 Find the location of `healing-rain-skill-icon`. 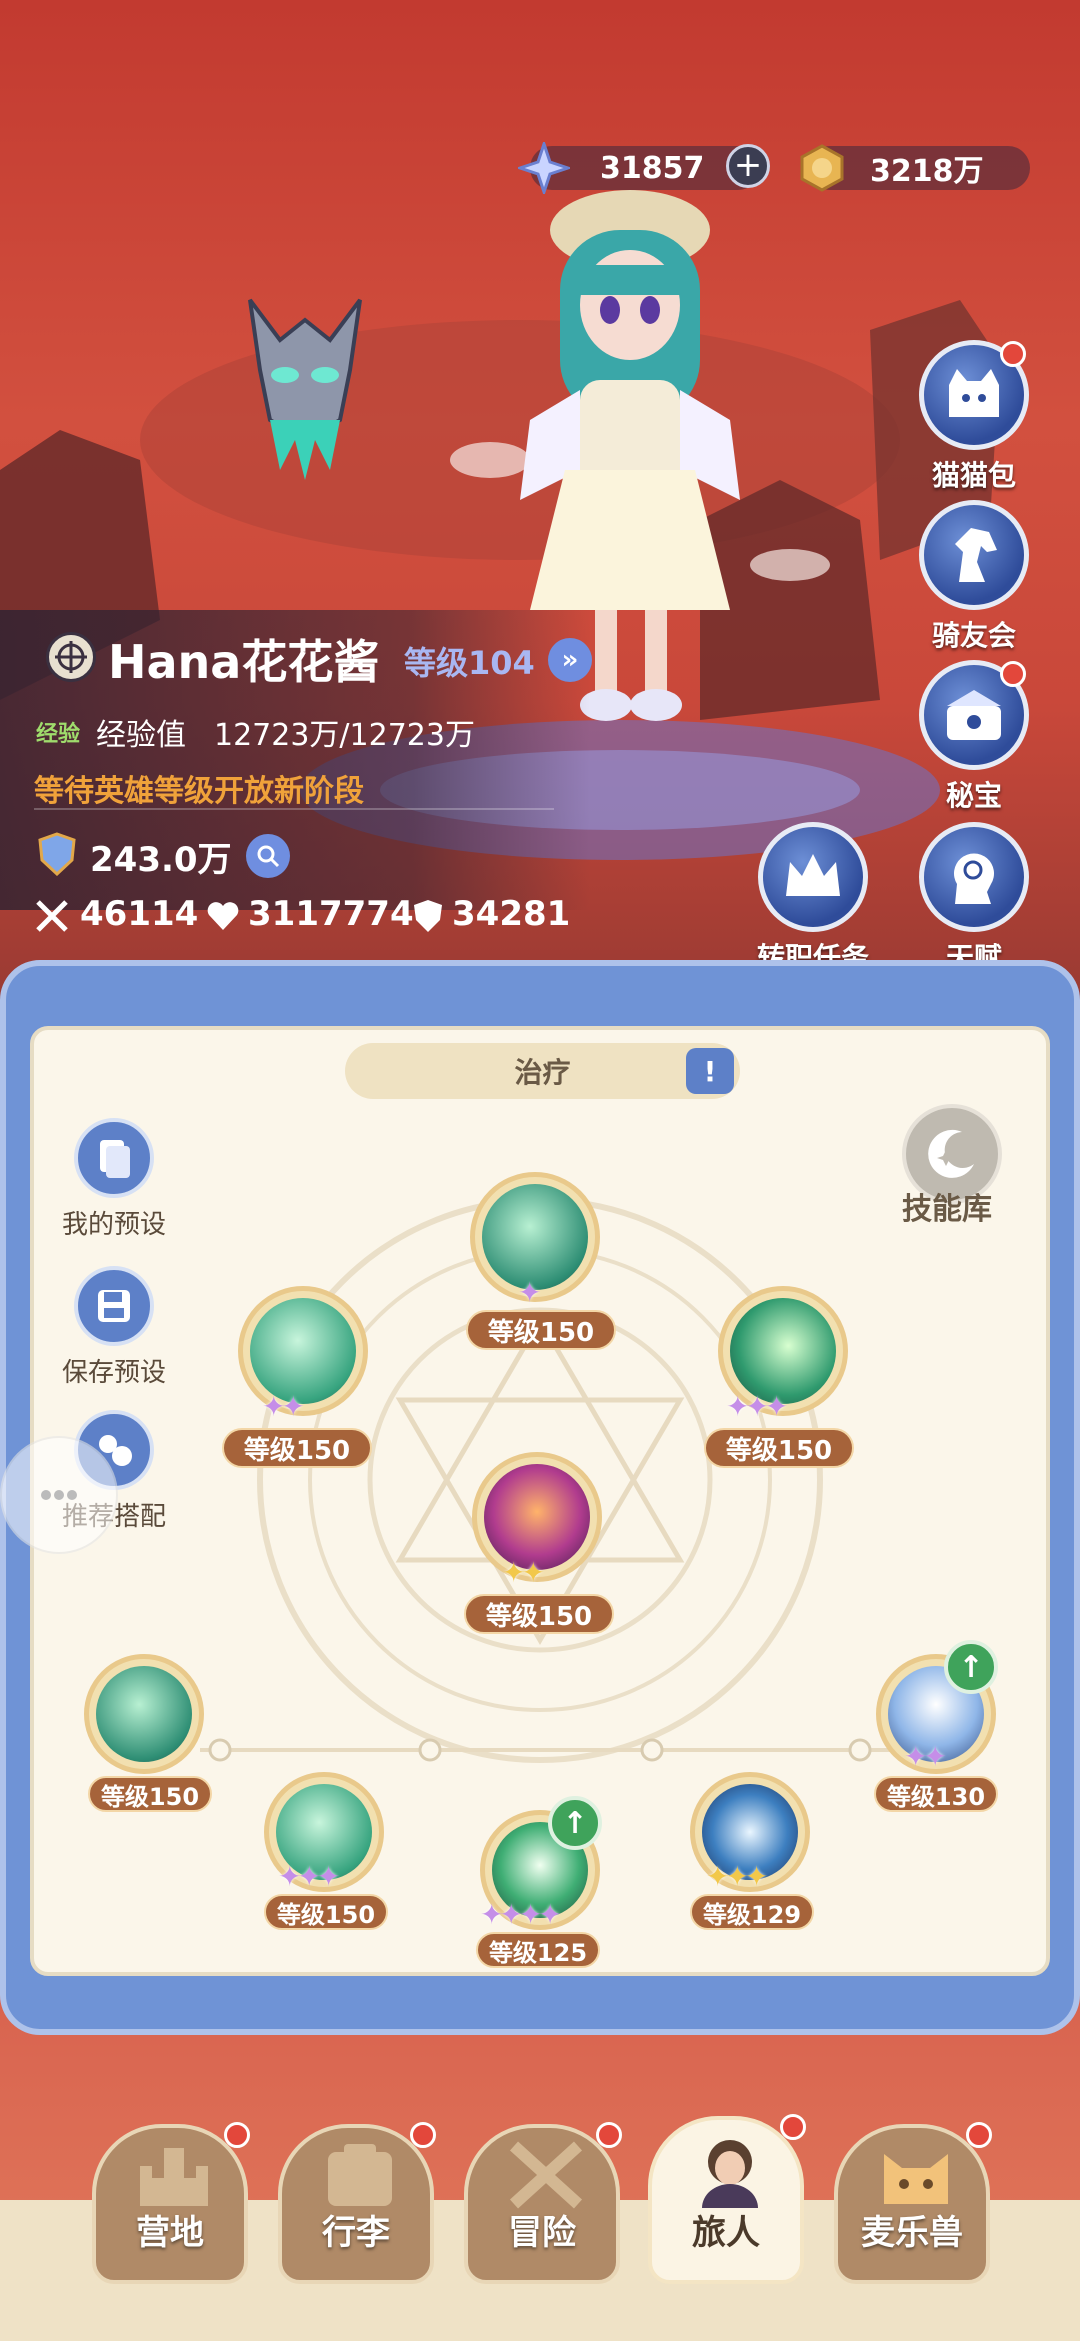

healing-rain-skill-icon is located at coordinates (144, 1714).